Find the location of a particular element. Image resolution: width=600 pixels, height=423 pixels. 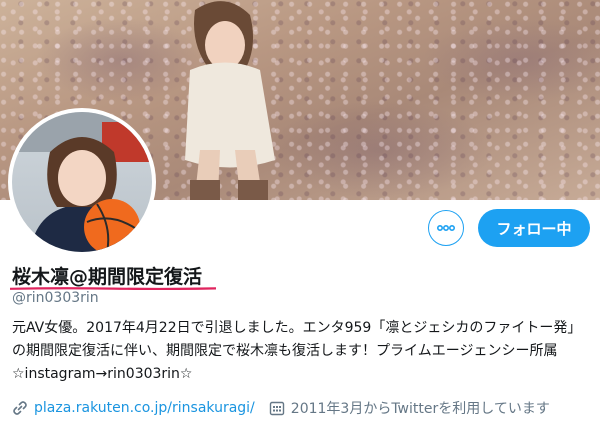

following-button: フォロー中 is located at coordinates (534, 228).